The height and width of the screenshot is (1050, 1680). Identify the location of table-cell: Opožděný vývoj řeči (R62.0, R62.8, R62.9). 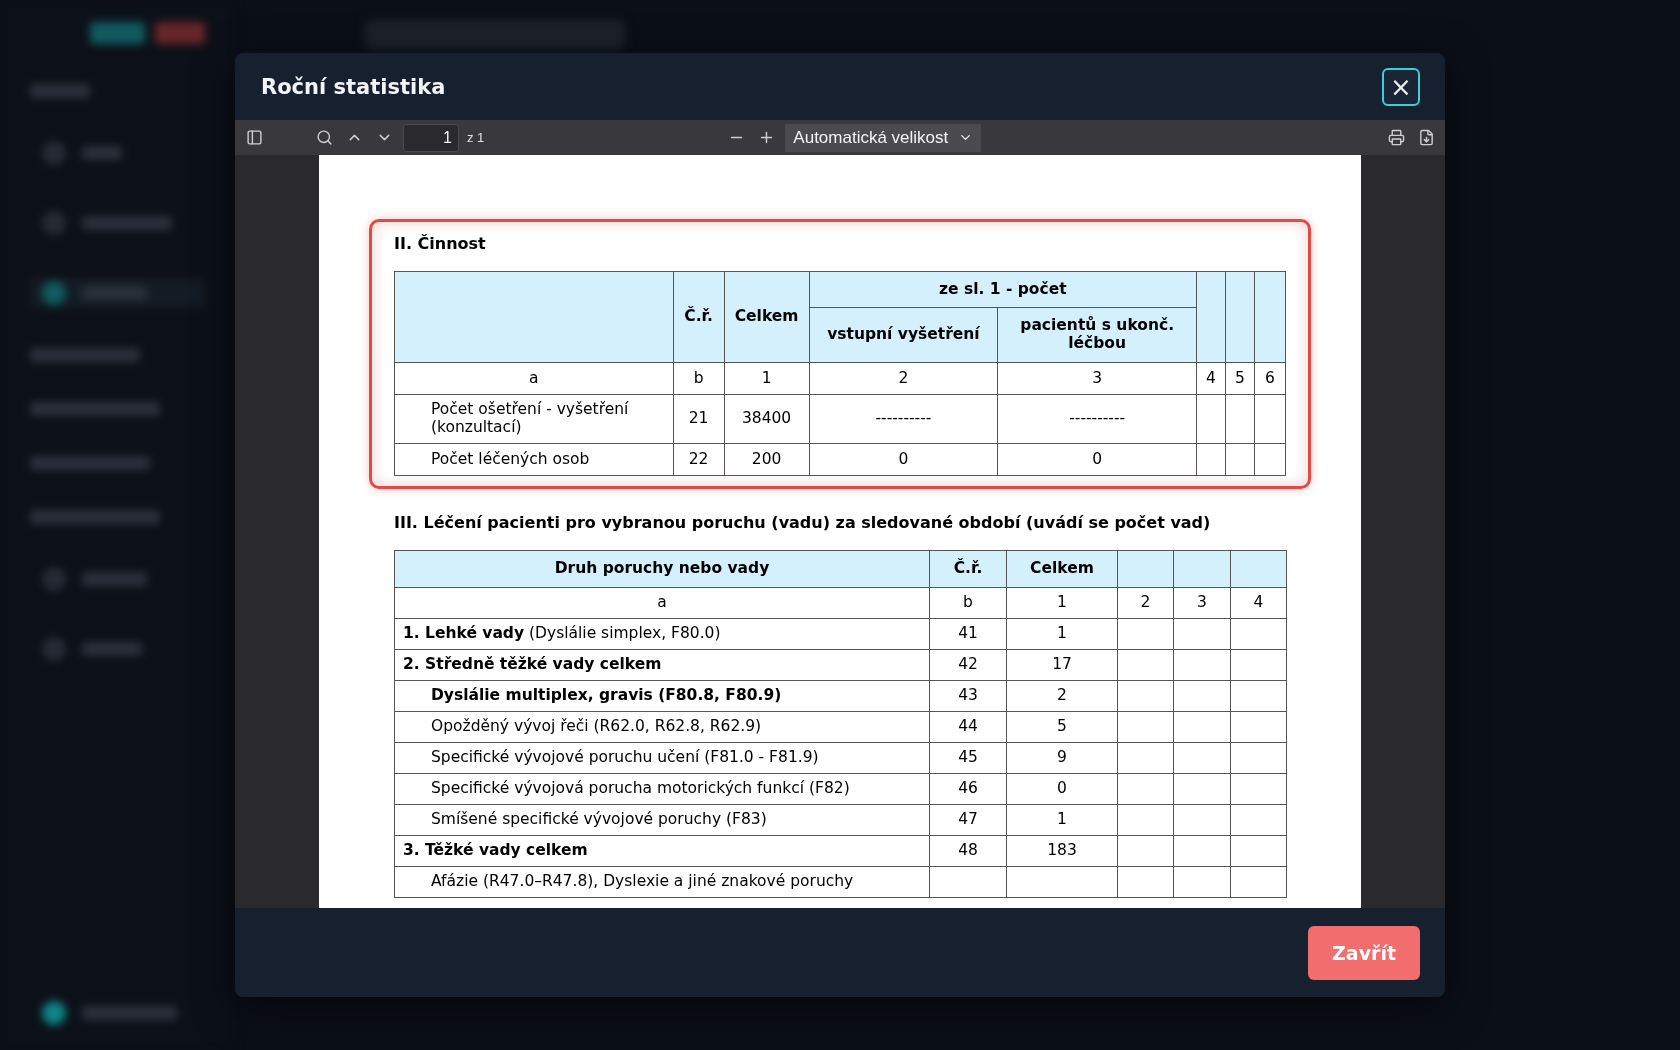
(662, 727).